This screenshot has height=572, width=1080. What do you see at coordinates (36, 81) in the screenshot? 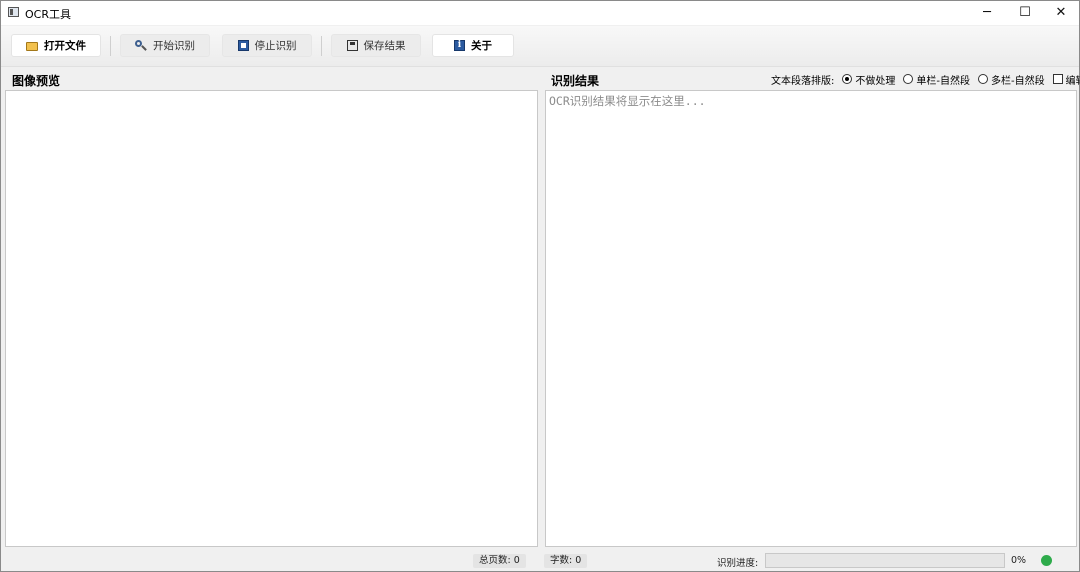
I see `preview-title: 图像预览` at bounding box center [36, 81].